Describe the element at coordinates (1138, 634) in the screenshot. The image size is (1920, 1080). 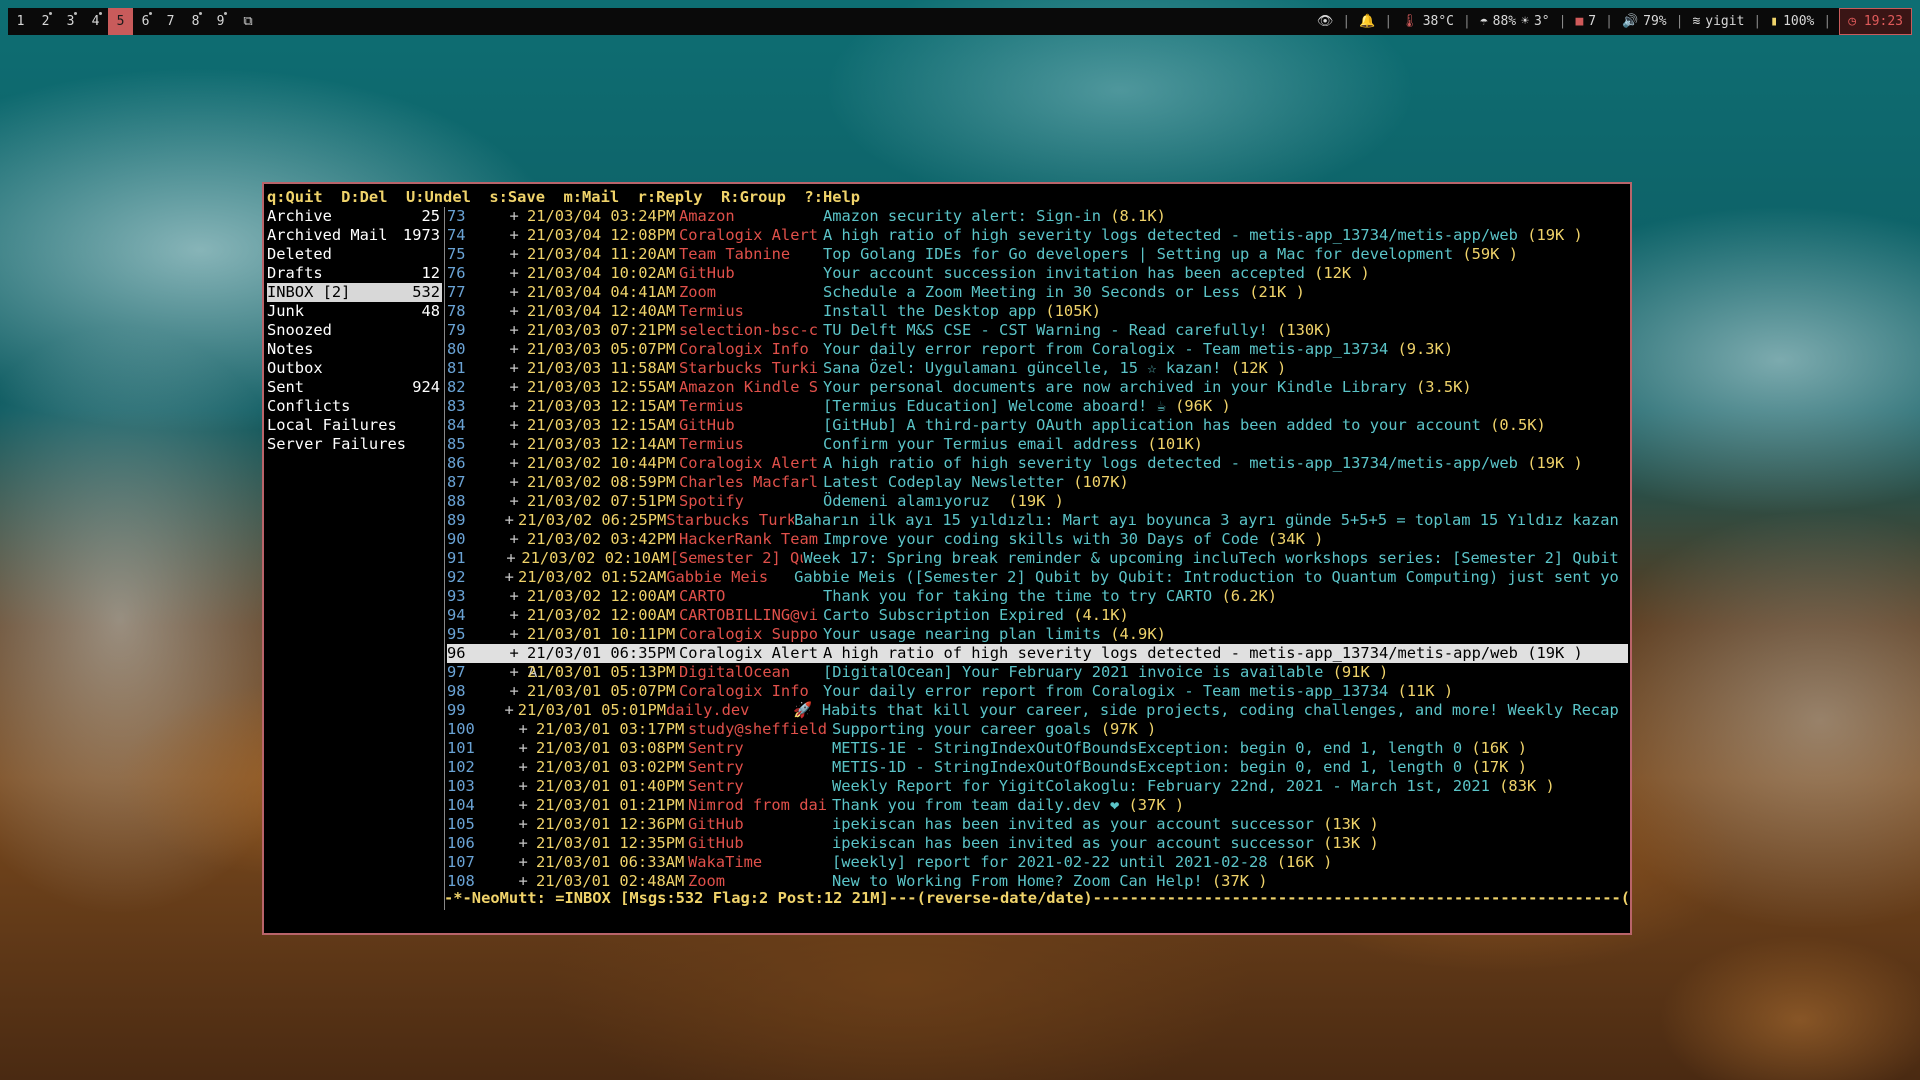
I see `message-size: (4.9K)` at that location.